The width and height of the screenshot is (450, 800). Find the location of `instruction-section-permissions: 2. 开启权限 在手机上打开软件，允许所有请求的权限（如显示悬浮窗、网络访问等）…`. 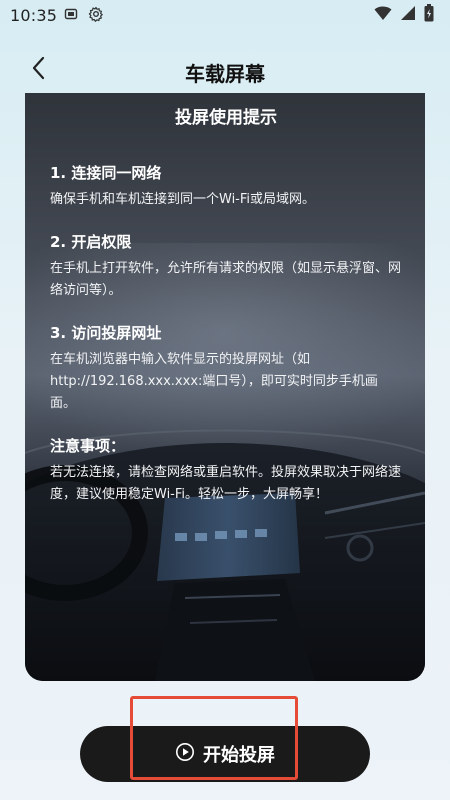

instruction-section-permissions: 2. 开启权限 在手机上打开软件，允许所有请求的权限（如显示悬浮窗、网络访问等）… is located at coordinates (226, 266).